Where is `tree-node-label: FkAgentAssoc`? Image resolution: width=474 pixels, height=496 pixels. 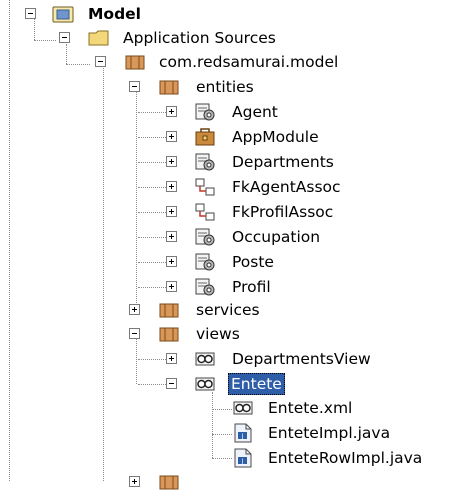 tree-node-label: FkAgentAssoc is located at coordinates (286, 187).